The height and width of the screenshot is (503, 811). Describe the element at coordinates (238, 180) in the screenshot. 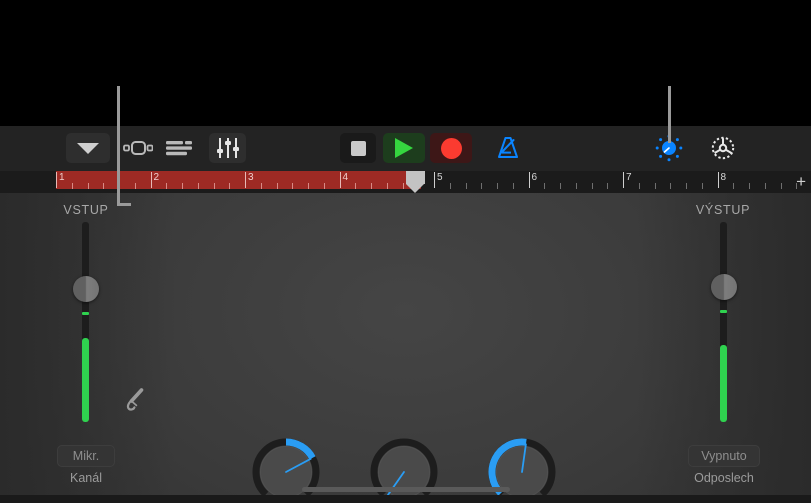

I see `cycle-region` at that location.